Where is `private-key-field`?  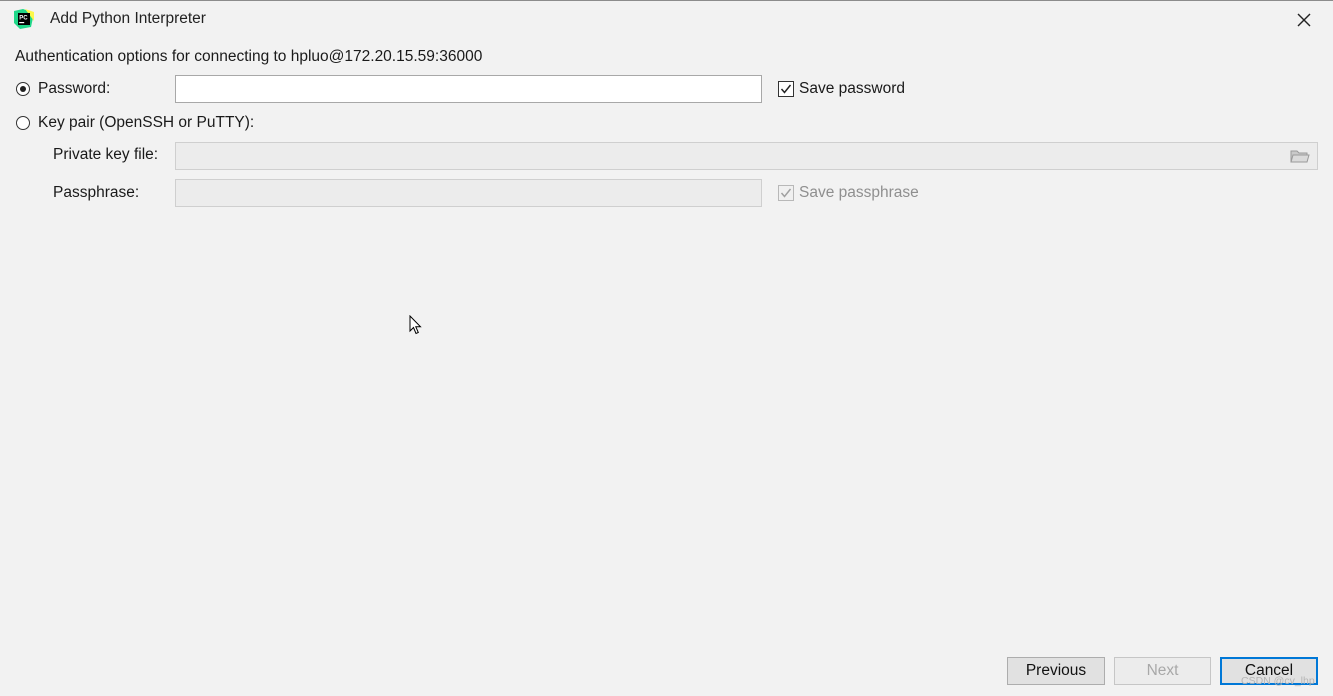
private-key-field is located at coordinates (746, 156).